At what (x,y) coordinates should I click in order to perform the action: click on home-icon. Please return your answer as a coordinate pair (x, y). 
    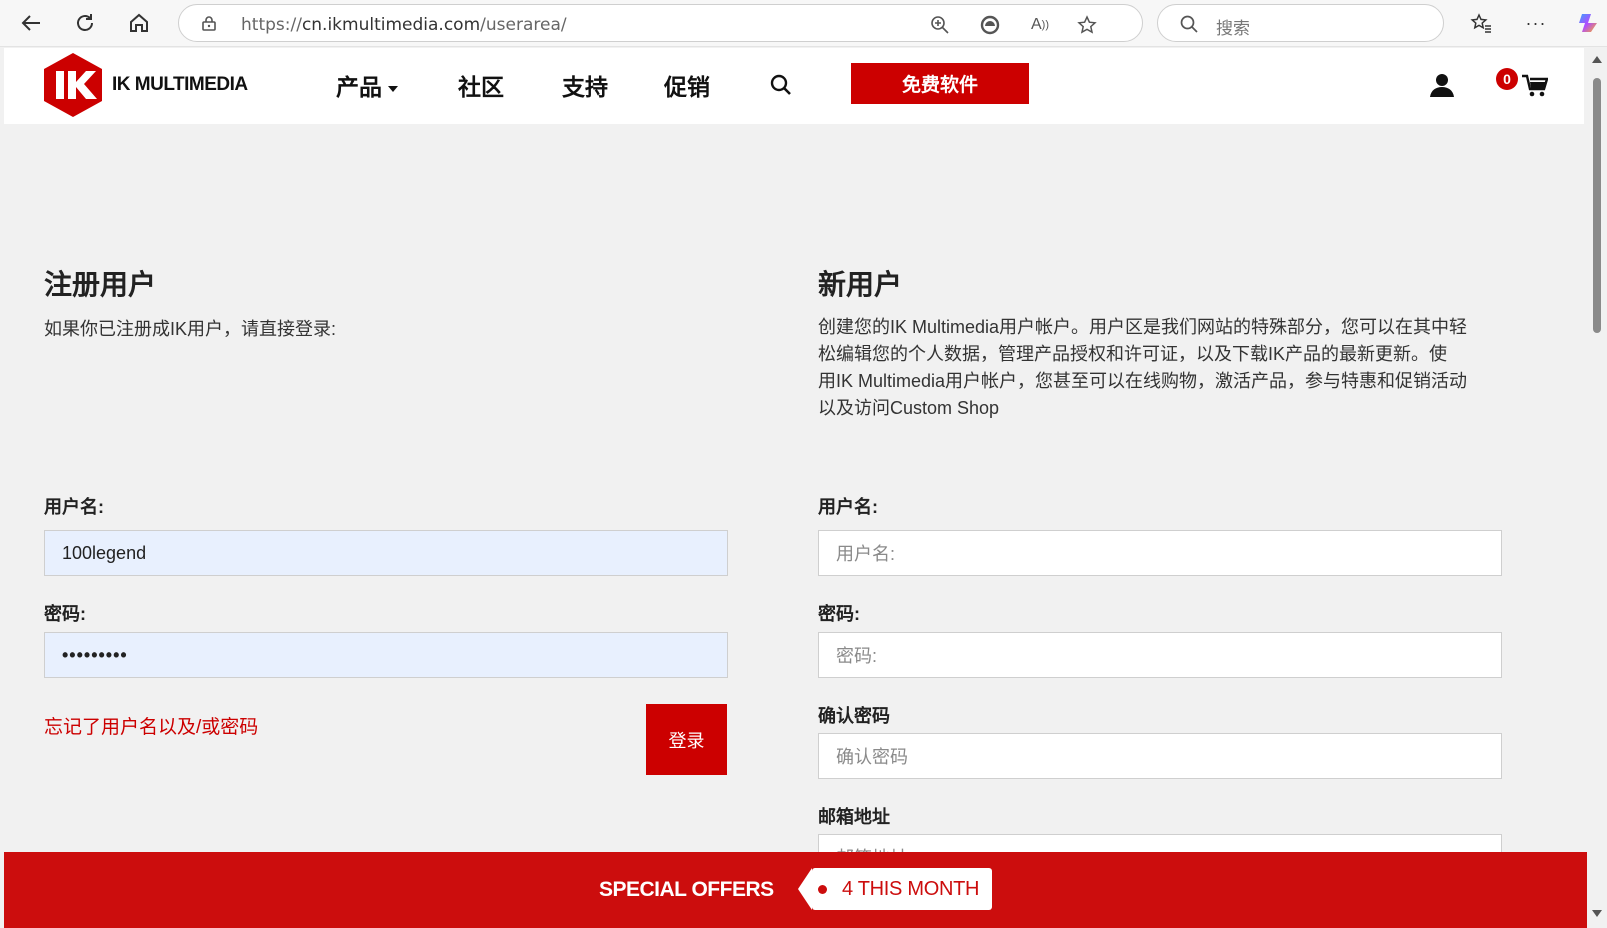
    Looking at the image, I should click on (139, 23).